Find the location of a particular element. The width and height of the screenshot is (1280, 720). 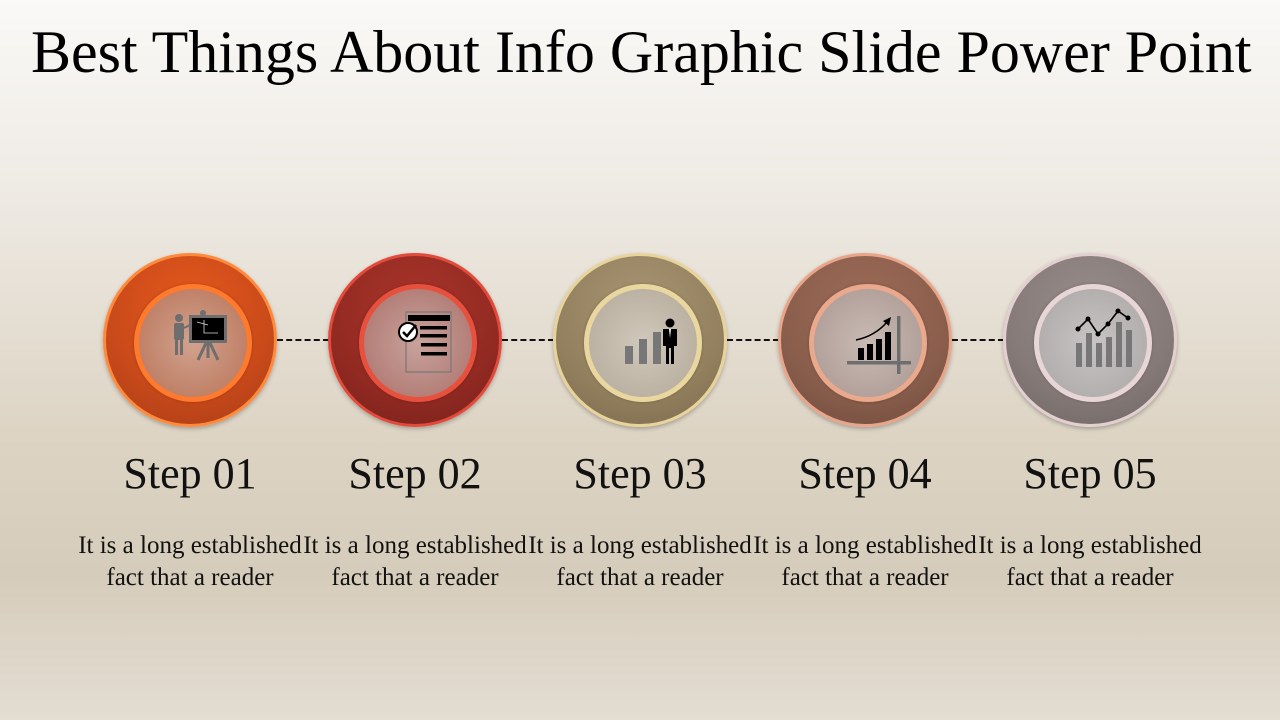

step-3-title: Step 03 is located at coordinates (640, 473).